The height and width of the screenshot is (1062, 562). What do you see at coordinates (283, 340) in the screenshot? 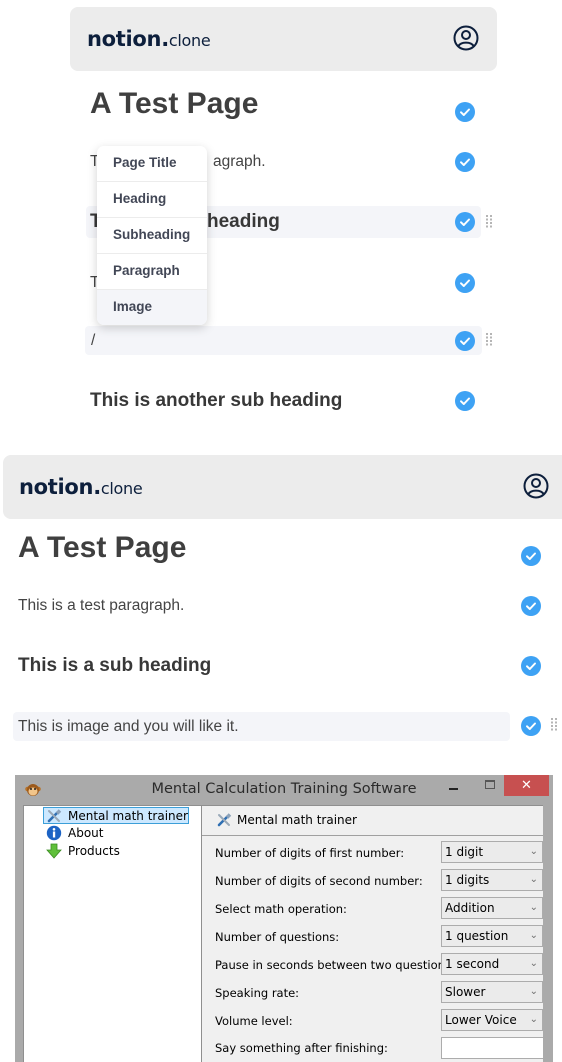
I see `active-block-highlight` at bounding box center [283, 340].